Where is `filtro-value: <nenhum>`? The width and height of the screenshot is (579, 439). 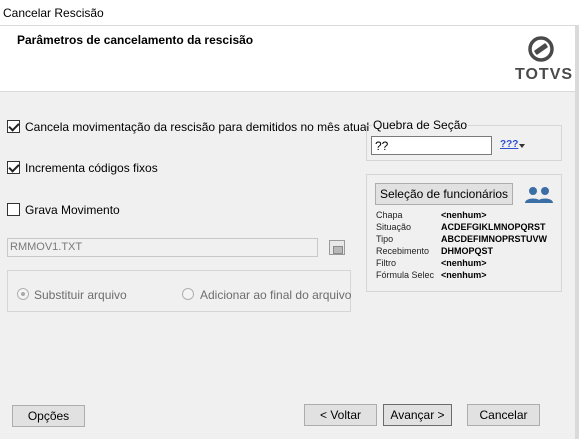
filtro-value: <nenhum> is located at coordinates (464, 263).